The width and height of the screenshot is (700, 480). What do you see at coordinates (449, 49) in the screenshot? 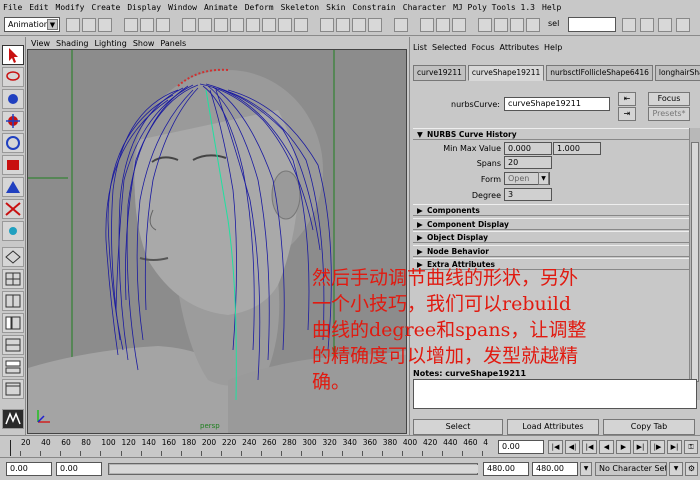
I see `ae-menu-item: Selected` at bounding box center [449, 49].